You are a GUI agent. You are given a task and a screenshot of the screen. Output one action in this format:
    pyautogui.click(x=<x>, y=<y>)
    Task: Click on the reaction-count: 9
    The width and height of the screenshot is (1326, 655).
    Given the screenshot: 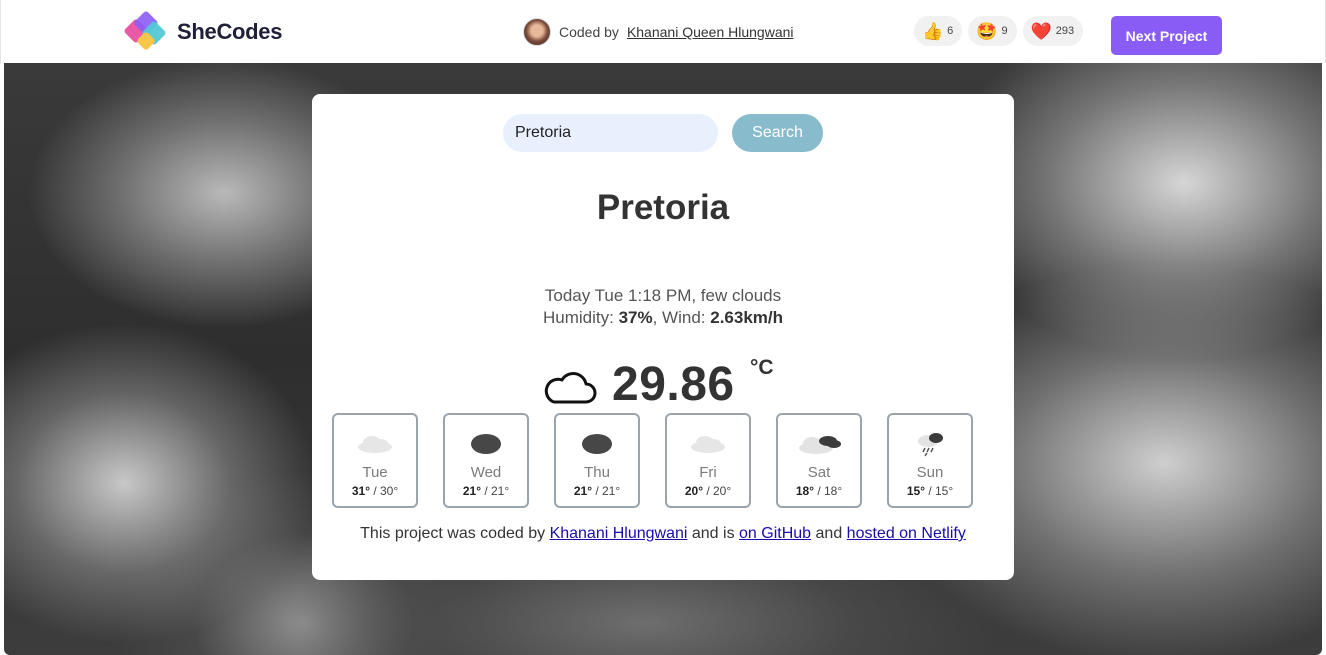 What is the action you would take?
    pyautogui.click(x=1004, y=31)
    